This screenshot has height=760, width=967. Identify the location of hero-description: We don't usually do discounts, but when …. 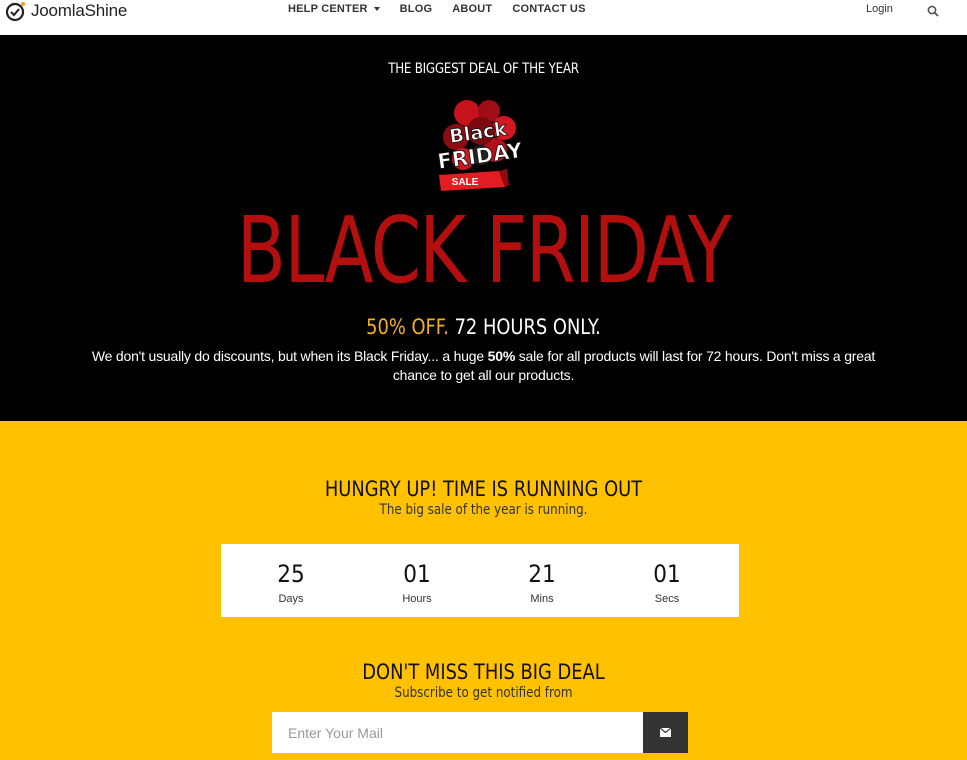
(483, 366).